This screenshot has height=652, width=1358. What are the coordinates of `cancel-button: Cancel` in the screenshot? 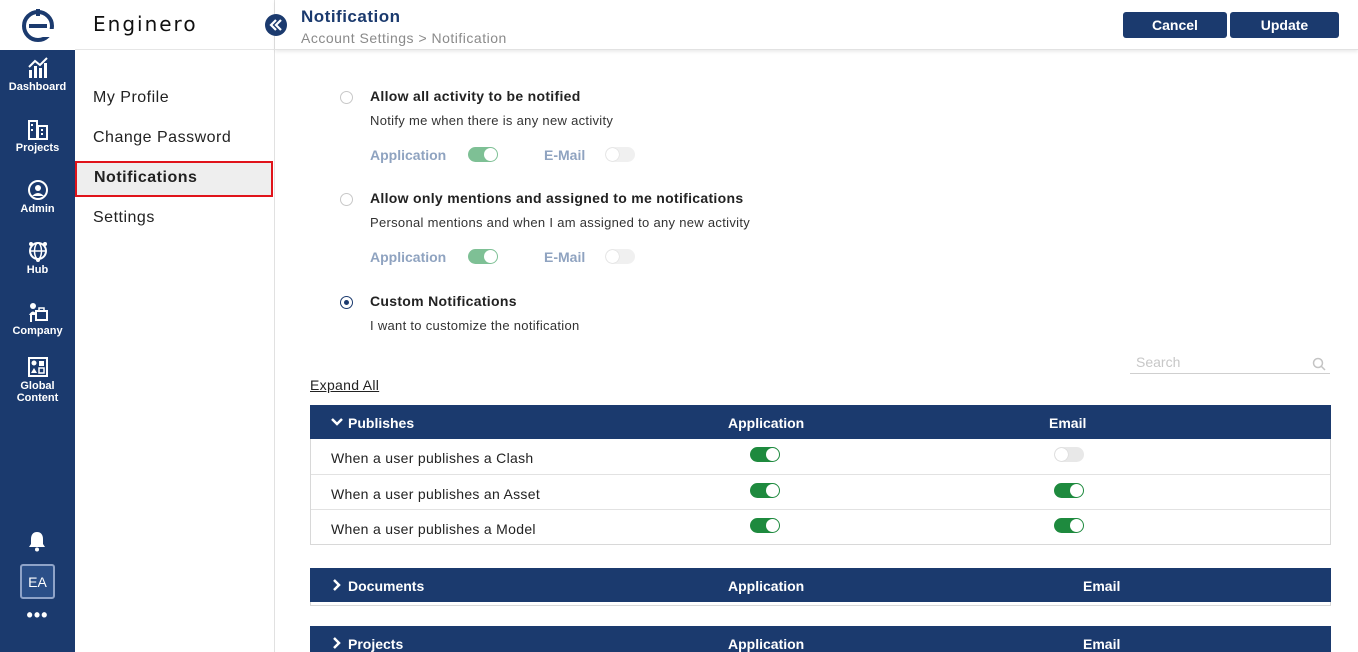 It's located at (1175, 25).